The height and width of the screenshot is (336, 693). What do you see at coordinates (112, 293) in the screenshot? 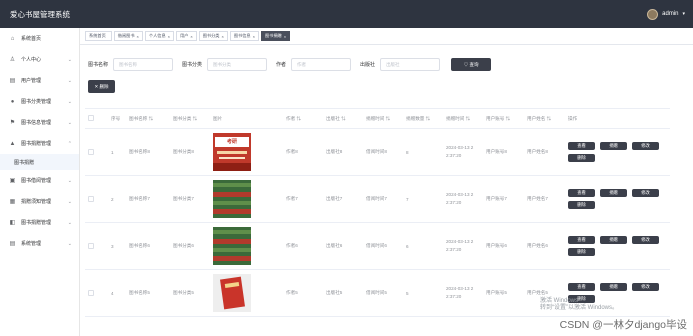
I see `row-index: 4` at bounding box center [112, 293].